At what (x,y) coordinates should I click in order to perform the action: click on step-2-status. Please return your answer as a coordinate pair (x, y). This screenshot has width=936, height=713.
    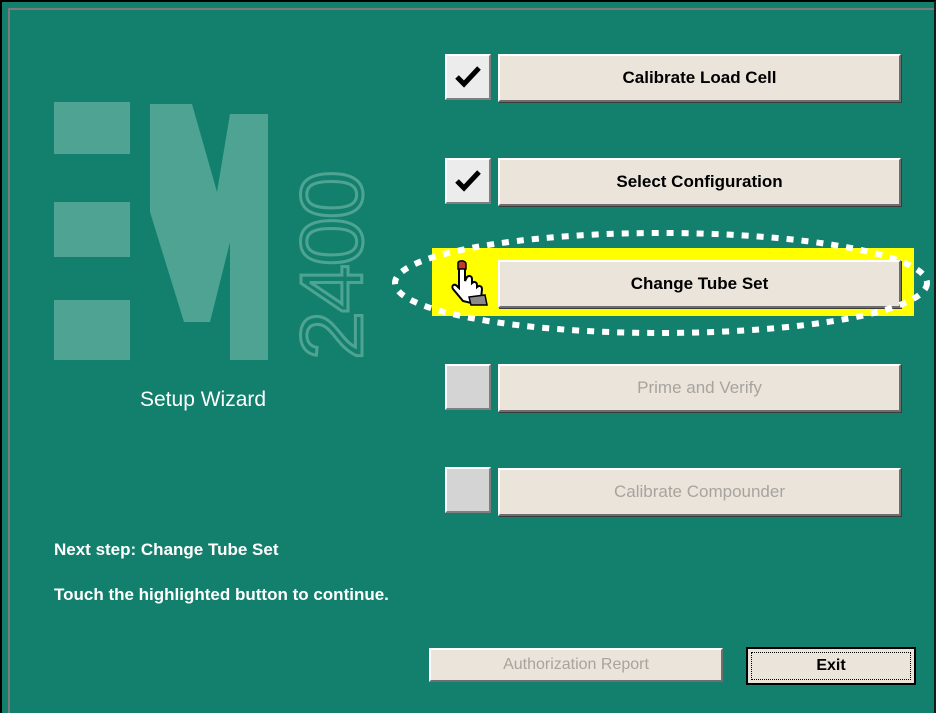
    Looking at the image, I should click on (468, 181).